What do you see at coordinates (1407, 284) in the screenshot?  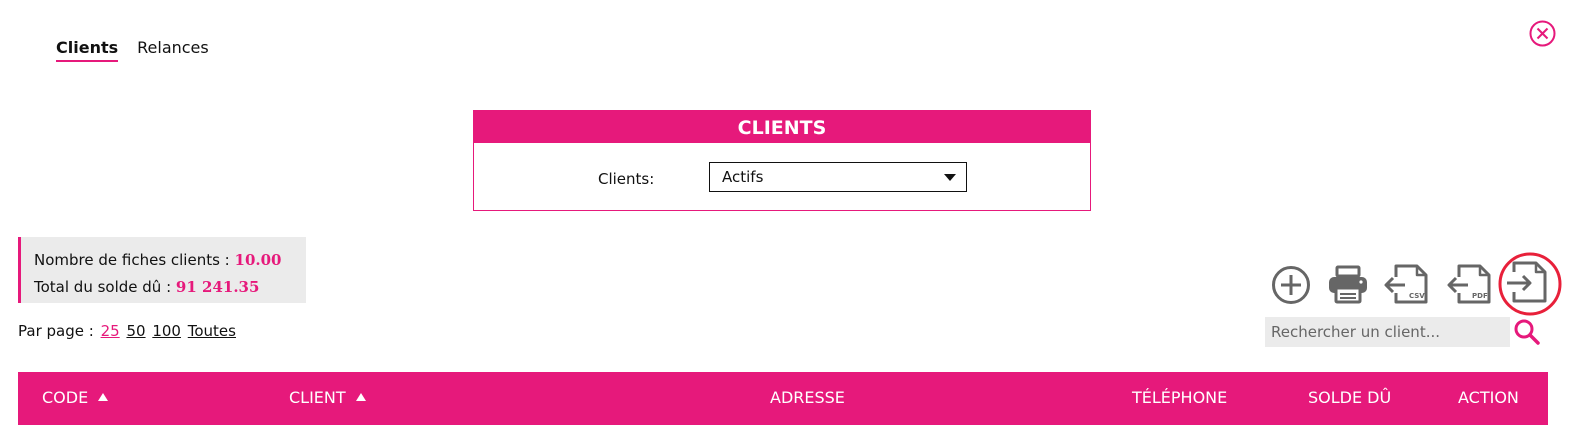 I see `export-csv-icon: CSV` at bounding box center [1407, 284].